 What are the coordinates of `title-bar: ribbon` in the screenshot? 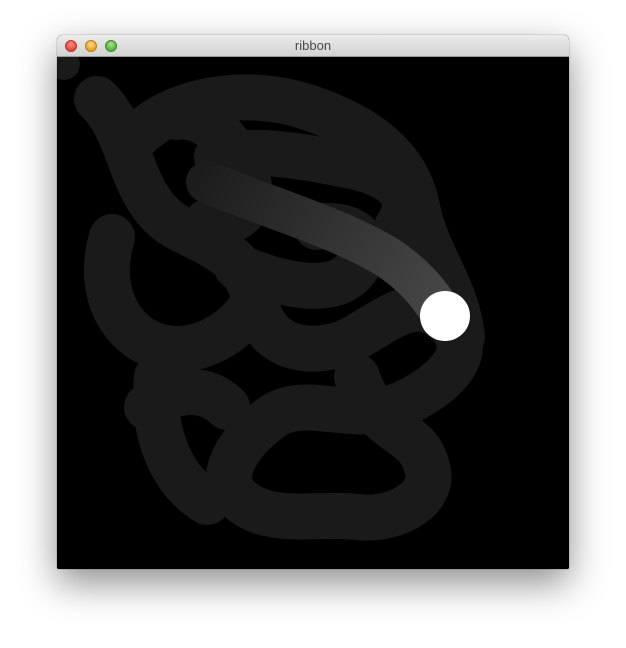 It's located at (313, 46).